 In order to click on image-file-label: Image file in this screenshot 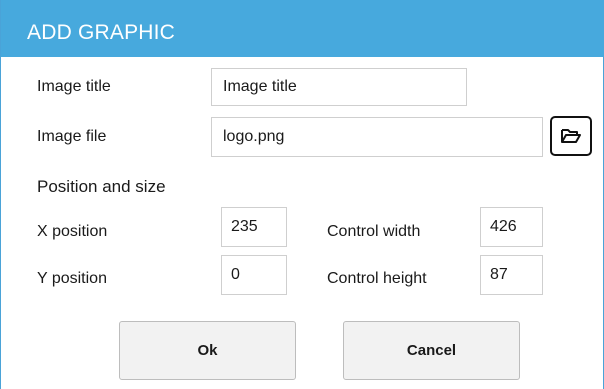, I will do `click(72, 136)`.